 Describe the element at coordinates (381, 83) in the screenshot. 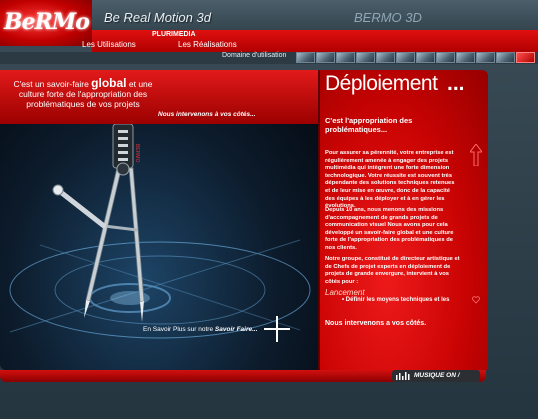

I see `page-title: Déploiement` at that location.